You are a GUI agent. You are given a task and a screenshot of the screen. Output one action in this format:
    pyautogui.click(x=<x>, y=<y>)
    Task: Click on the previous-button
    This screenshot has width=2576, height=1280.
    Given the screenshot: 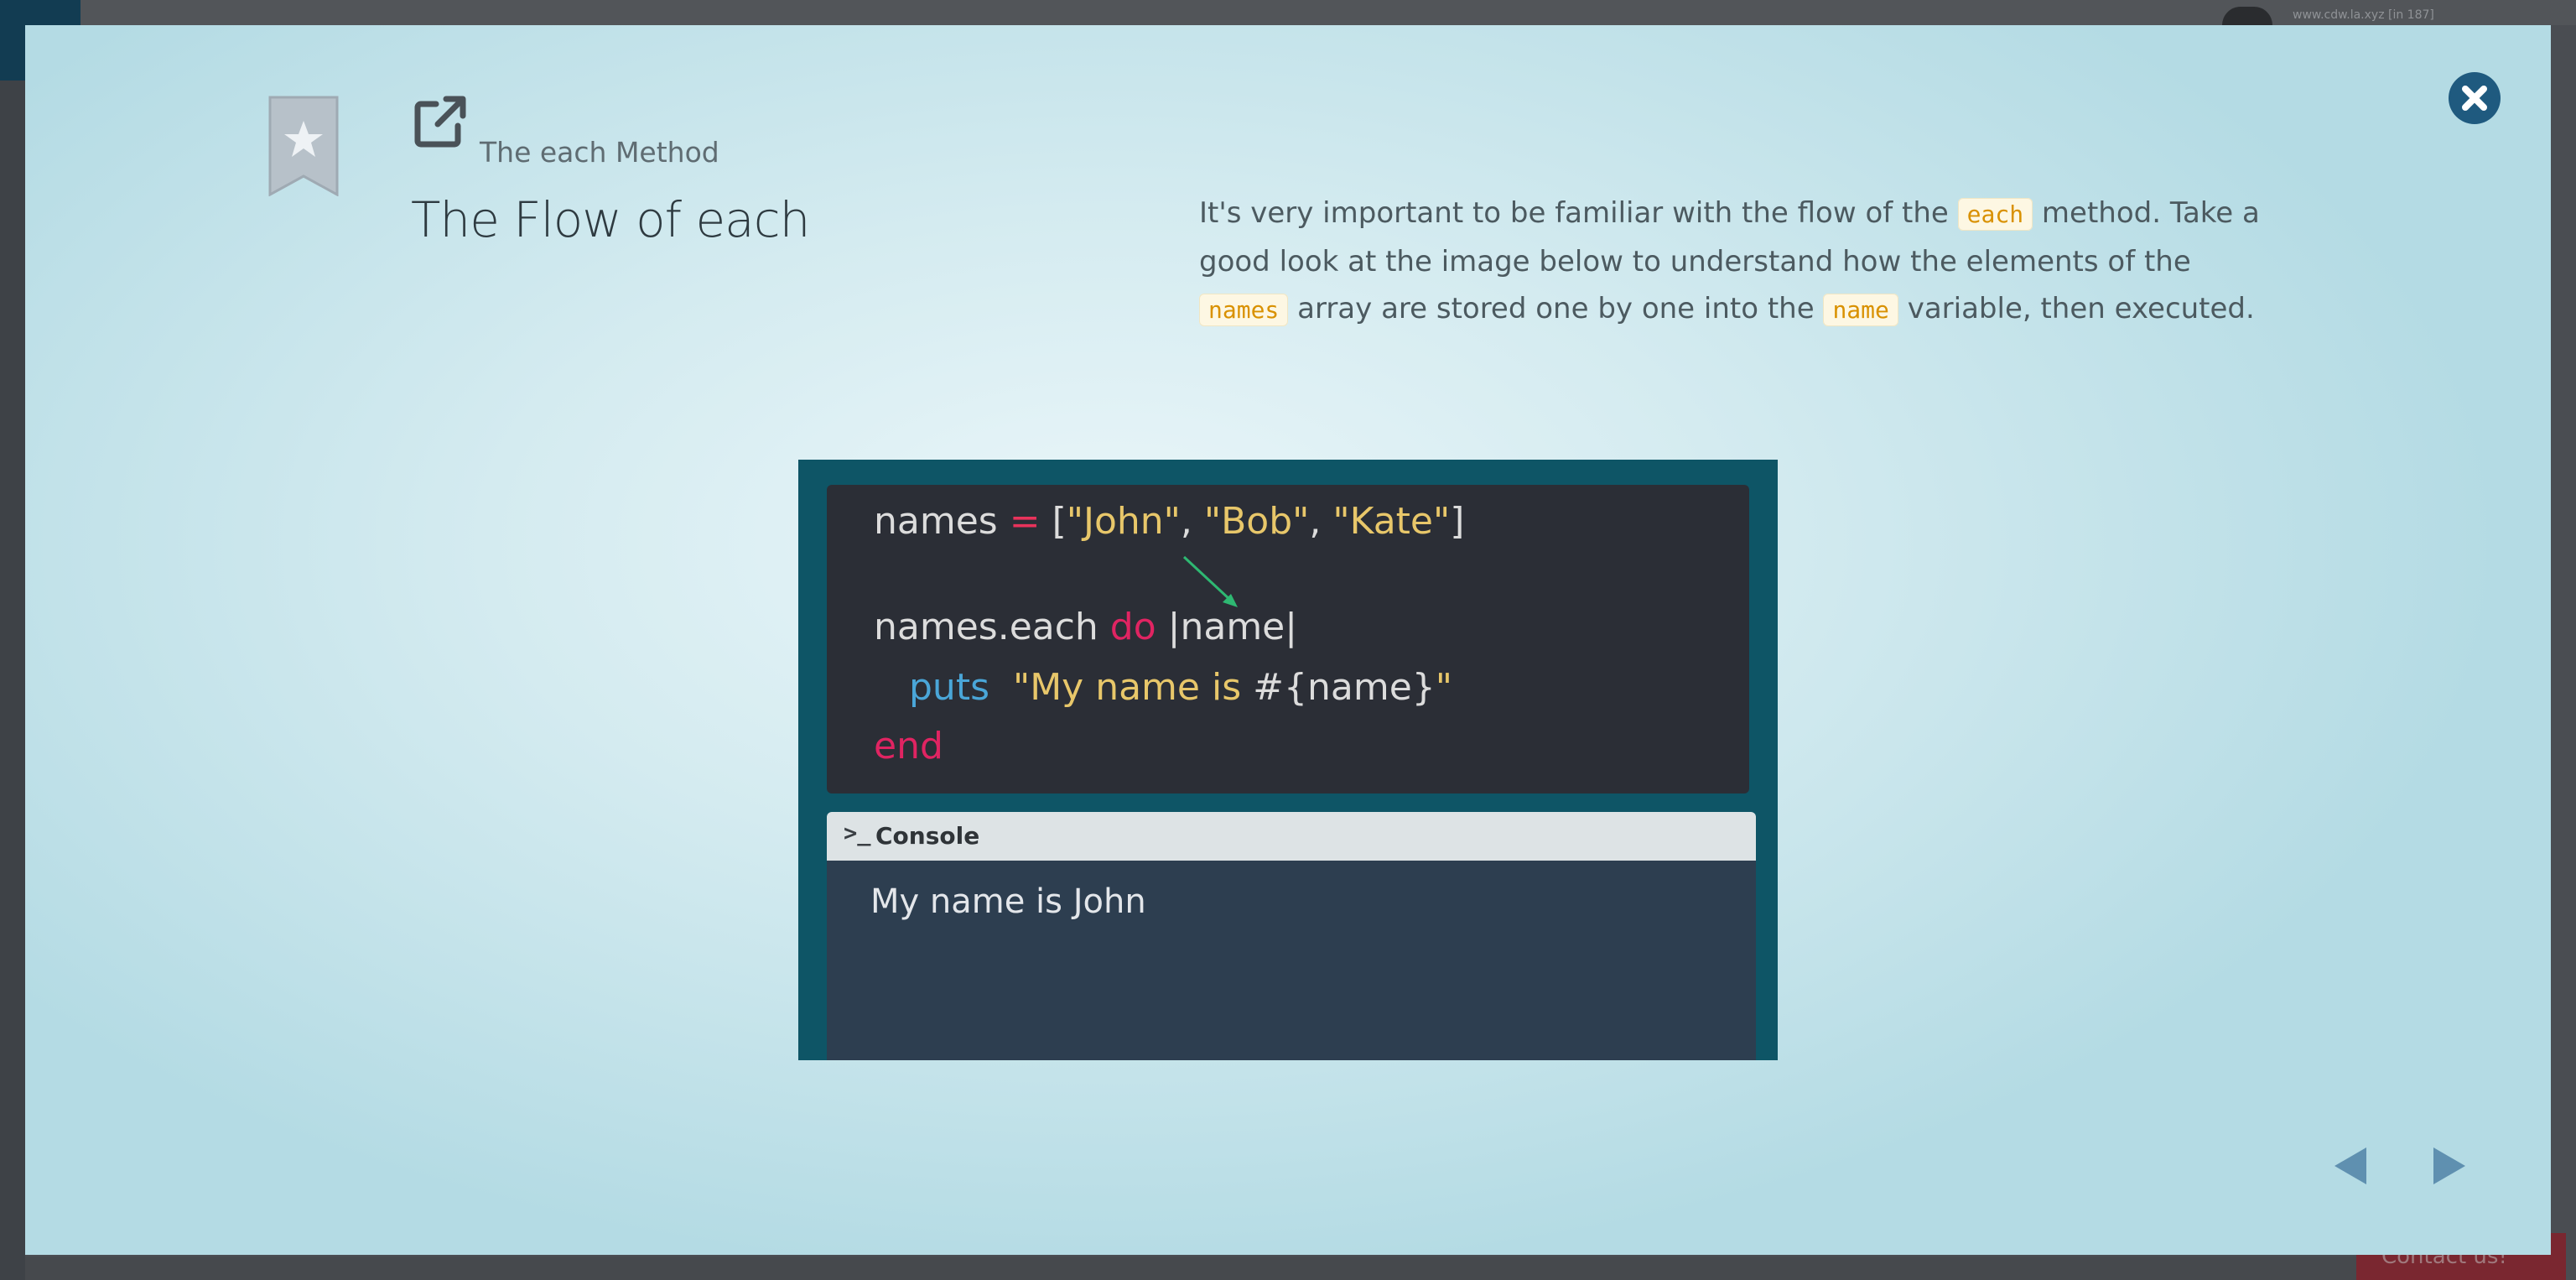 What is the action you would take?
    pyautogui.click(x=2349, y=1166)
    